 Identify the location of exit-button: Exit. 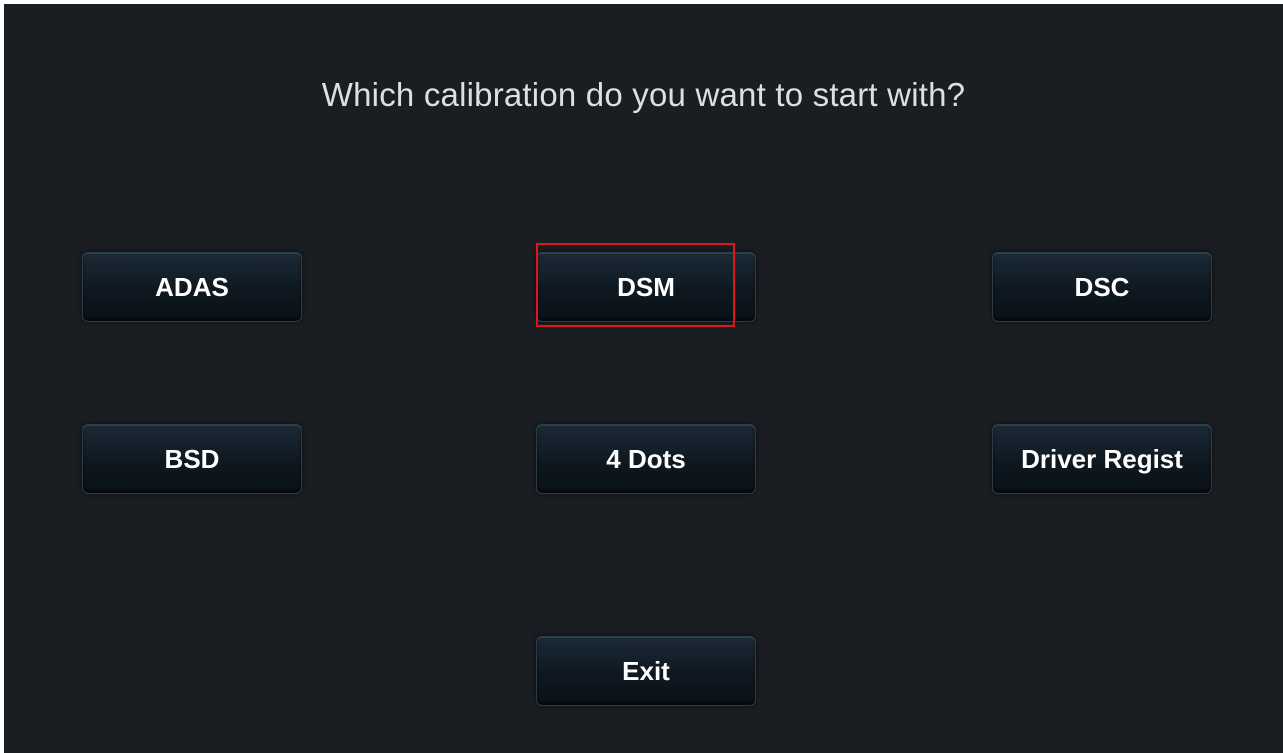
(646, 671).